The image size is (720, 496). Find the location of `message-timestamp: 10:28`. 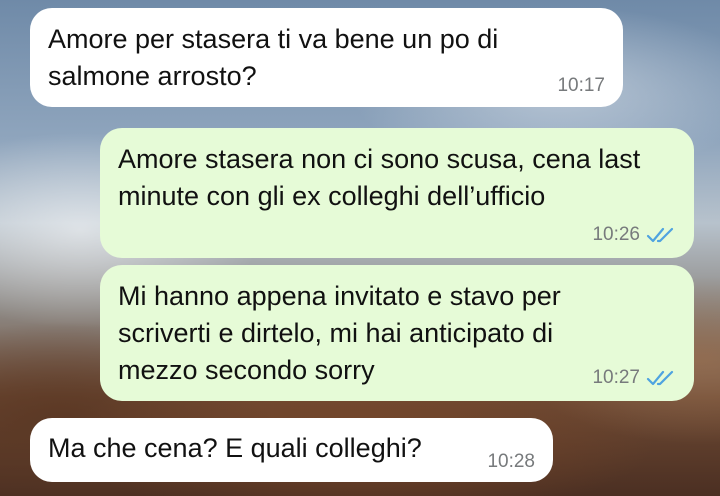

message-timestamp: 10:28 is located at coordinates (511, 461).